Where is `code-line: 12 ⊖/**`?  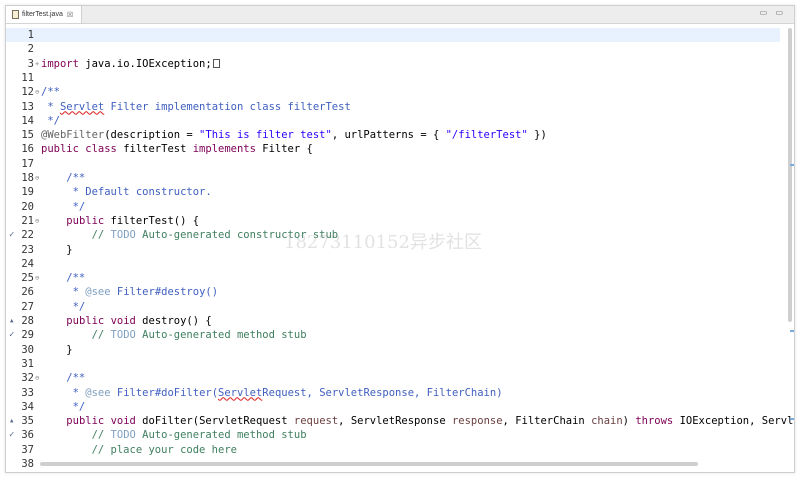
code-line: 12 ⊖/** is located at coordinates (393, 92).